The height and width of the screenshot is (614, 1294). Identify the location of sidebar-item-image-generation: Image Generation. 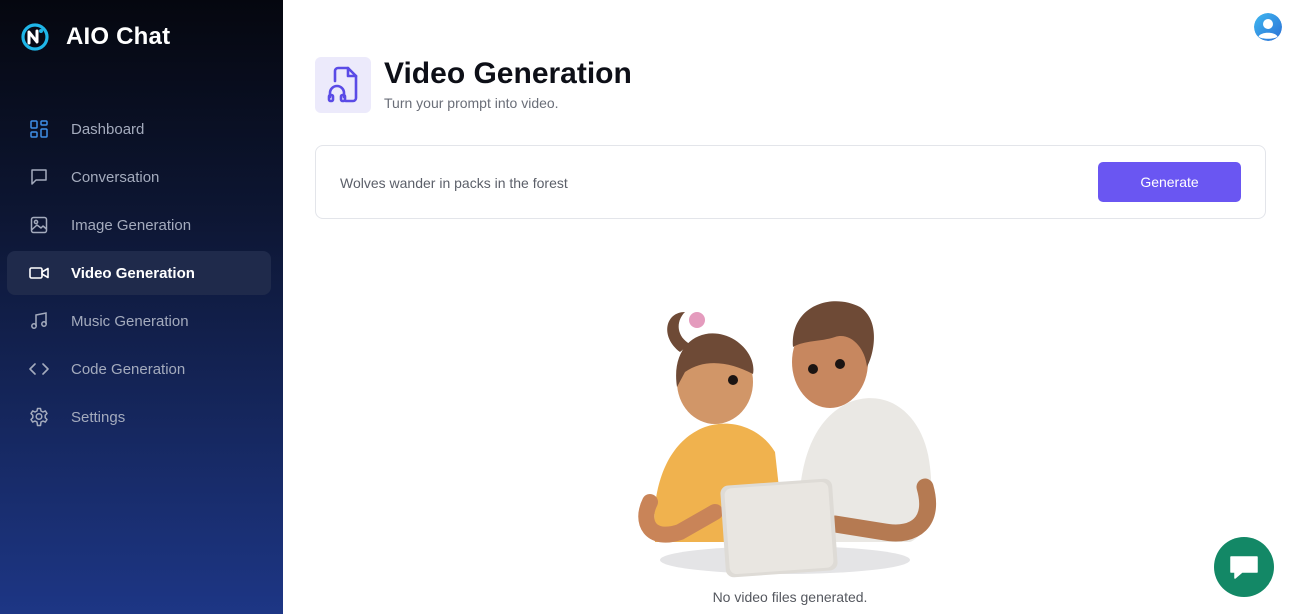
(139, 225).